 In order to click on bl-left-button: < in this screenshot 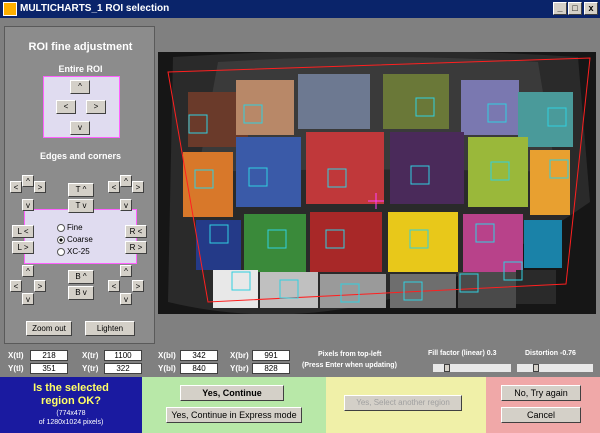, I will do `click(16, 286)`.